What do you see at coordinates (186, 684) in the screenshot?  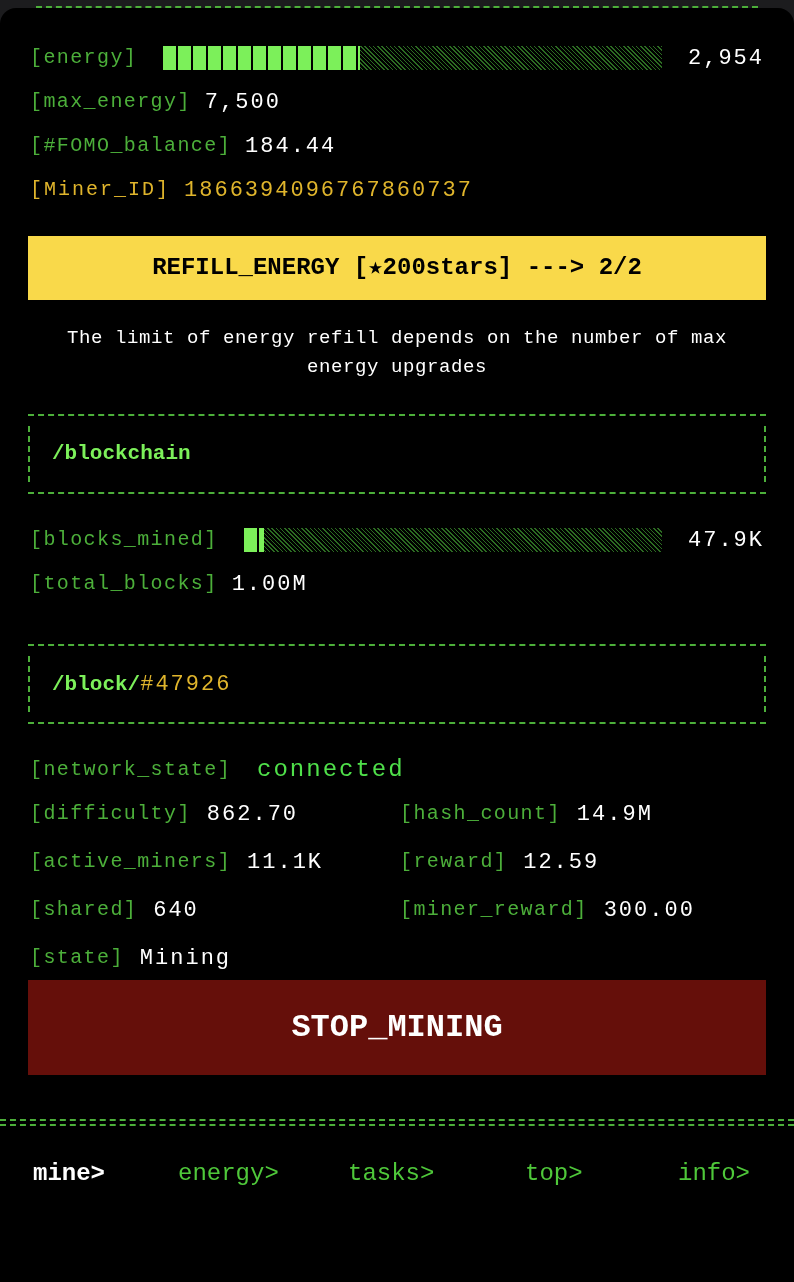 I see `block-number: #47926` at bounding box center [186, 684].